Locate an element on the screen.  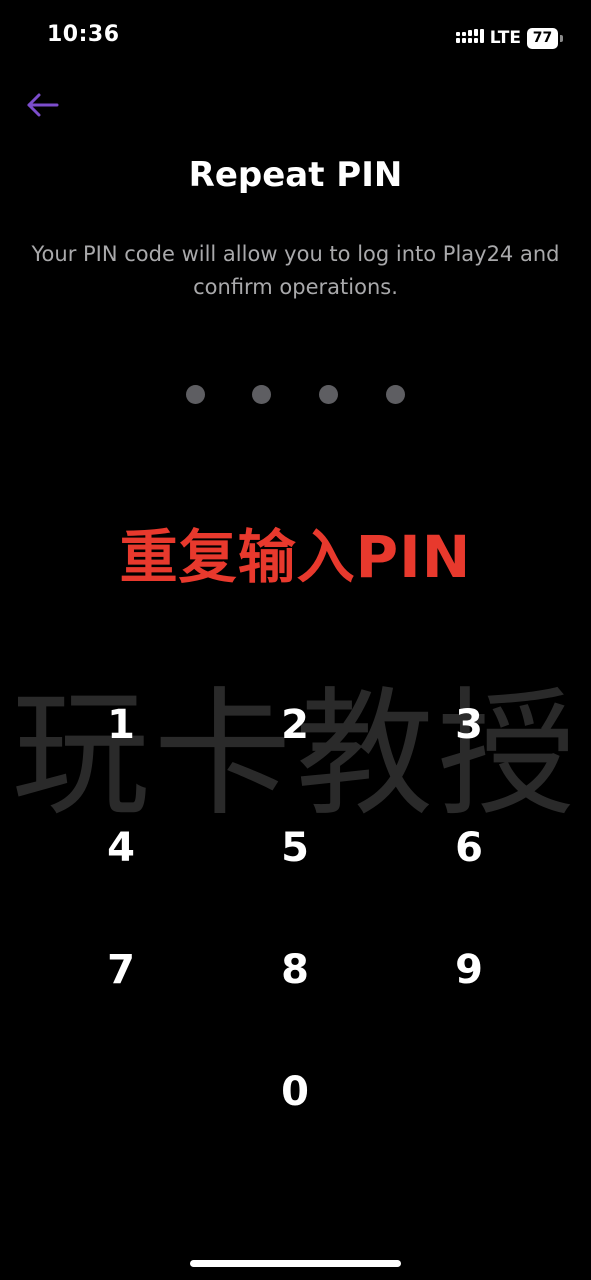
keypad-key-1: 1 is located at coordinates (121, 725).